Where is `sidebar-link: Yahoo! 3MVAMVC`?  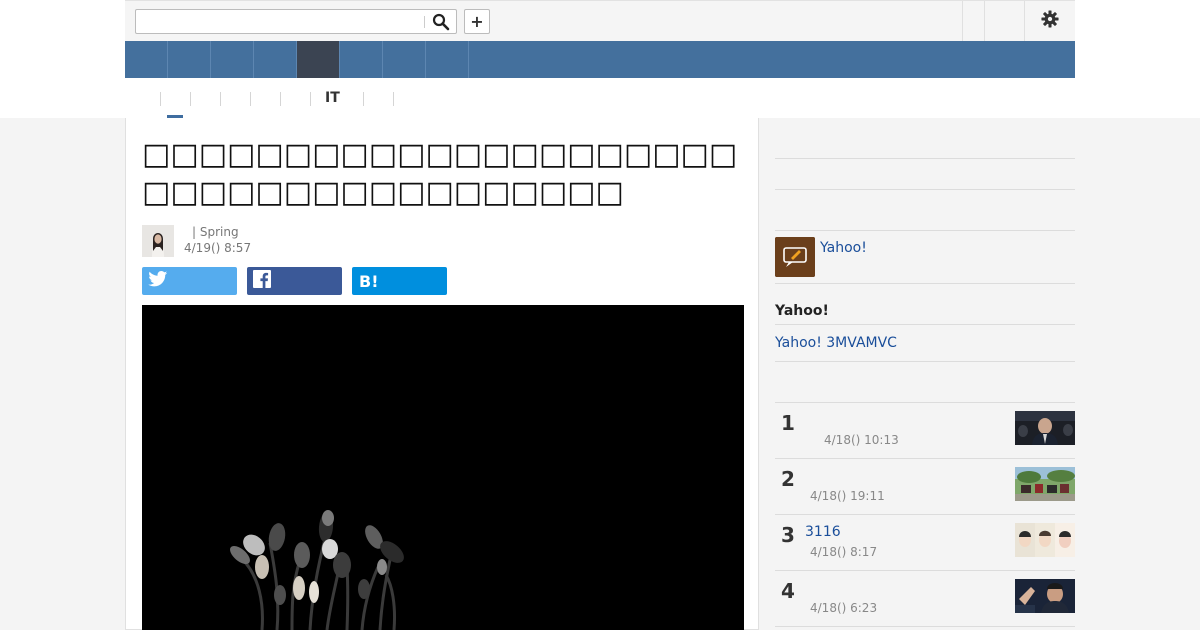
sidebar-link: Yahoo! 3MVAMVC is located at coordinates (836, 343).